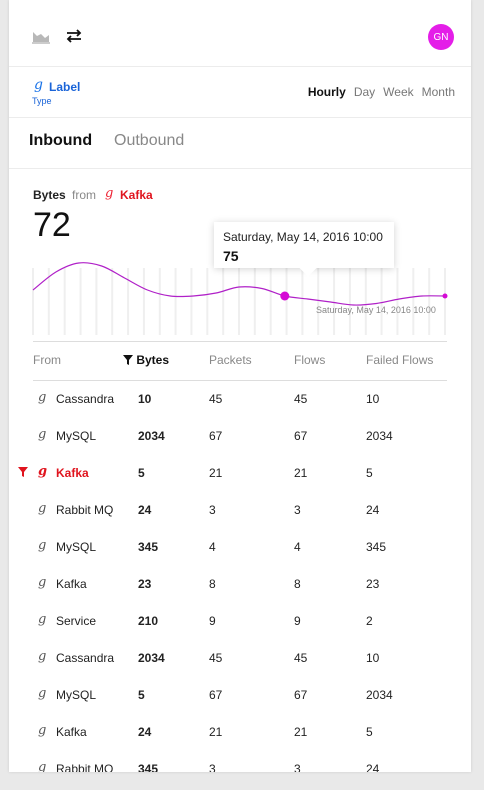  What do you see at coordinates (240, 436) in the screenshot?
I see `table-row: g MySQL 2034 67 67 2034` at bounding box center [240, 436].